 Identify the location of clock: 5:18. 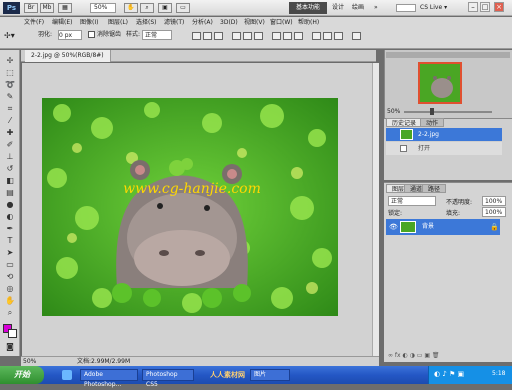
(499, 373).